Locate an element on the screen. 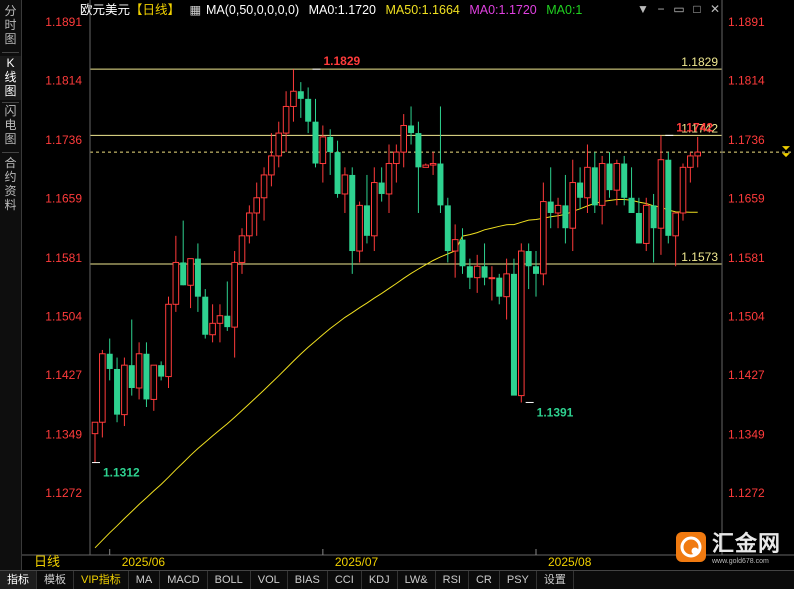  settings-icon: ▦ is located at coordinates (196, 10).